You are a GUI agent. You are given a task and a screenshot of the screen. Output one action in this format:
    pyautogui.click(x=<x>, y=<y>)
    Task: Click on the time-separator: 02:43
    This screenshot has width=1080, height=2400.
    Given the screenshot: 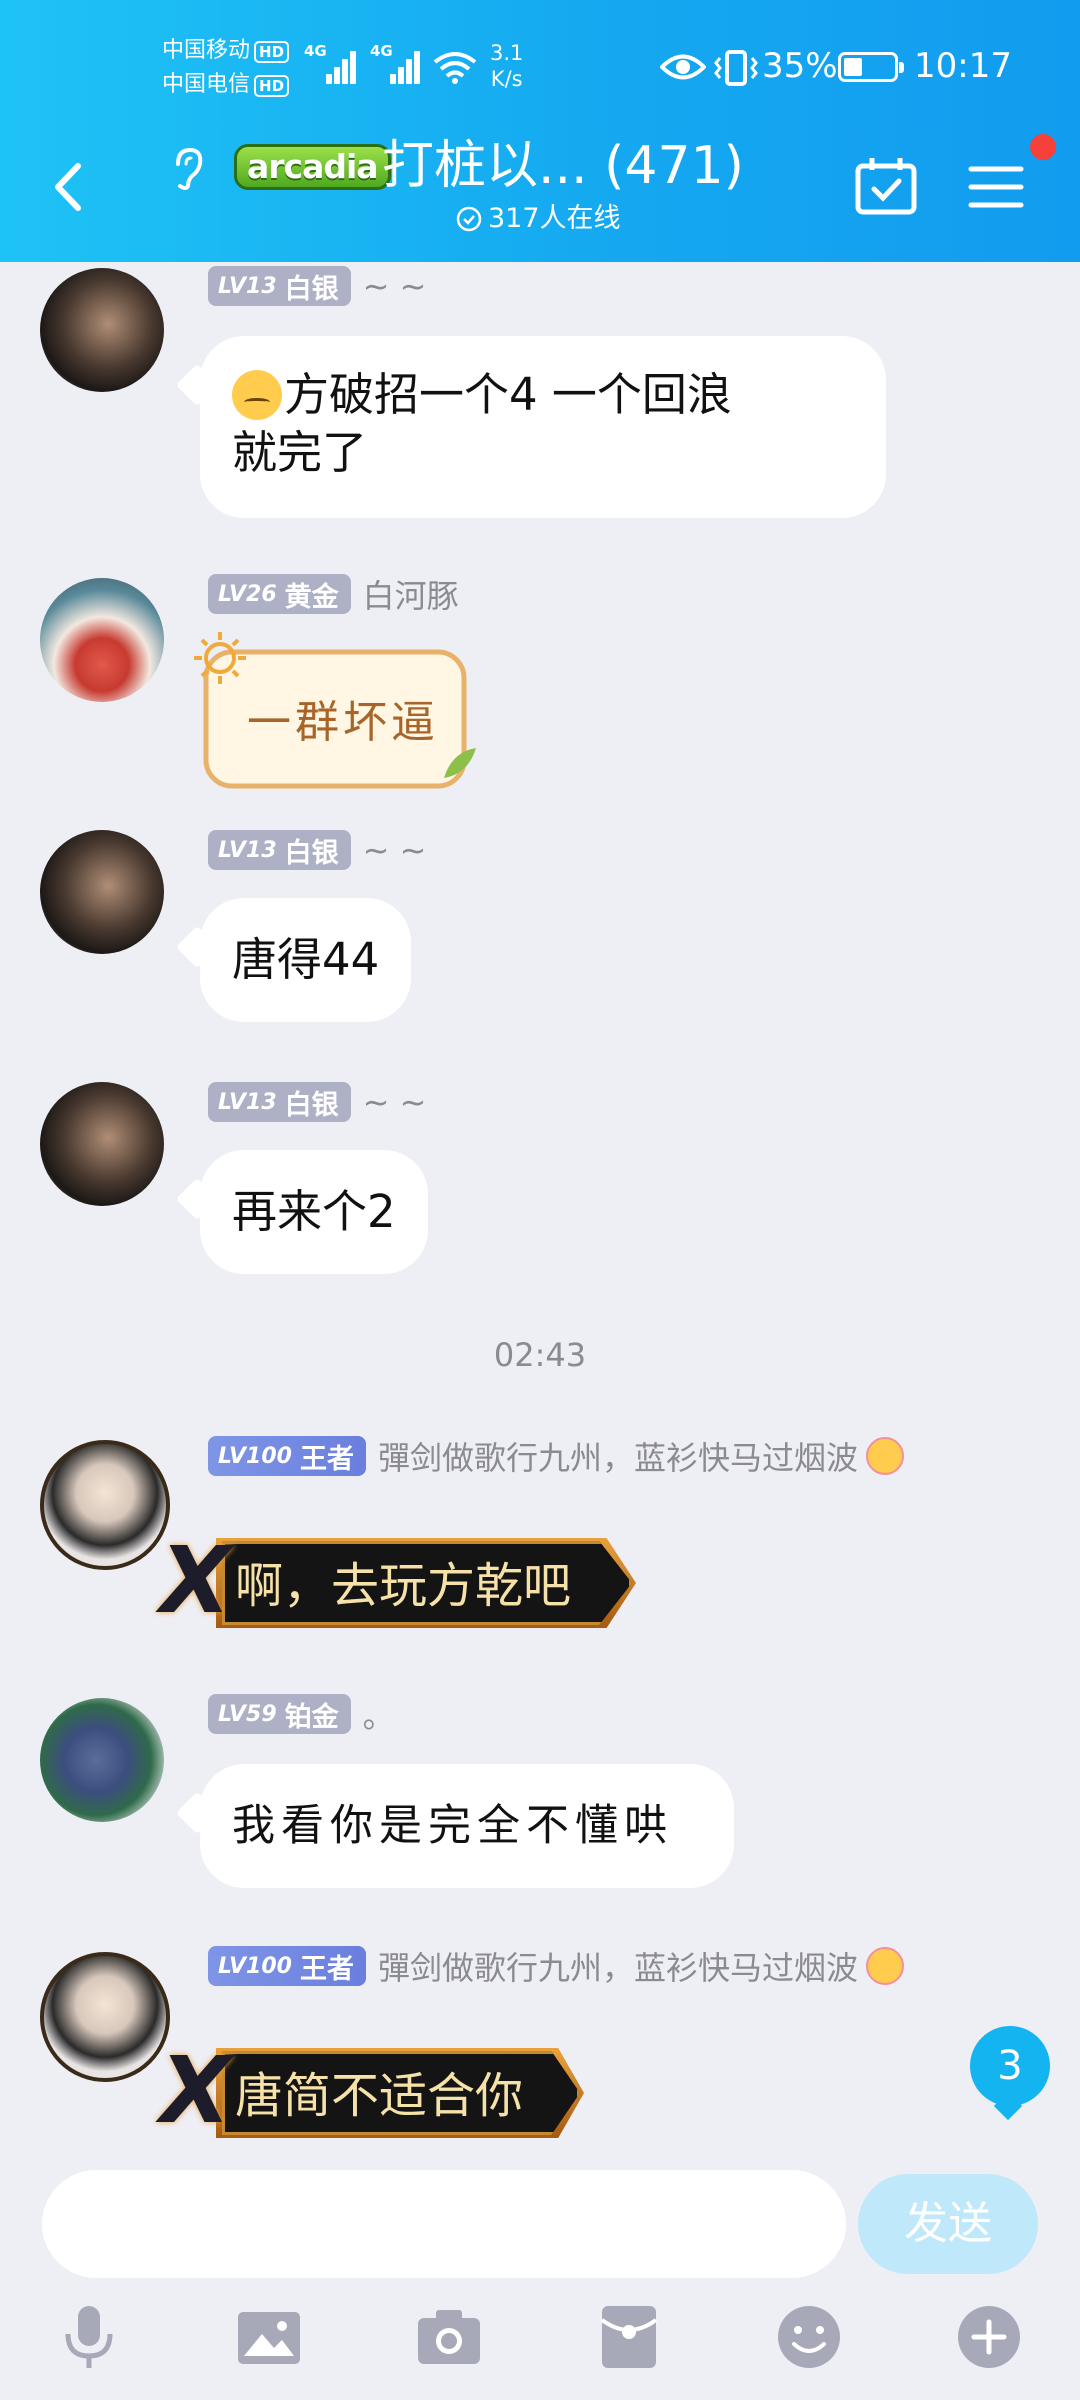 What is the action you would take?
    pyautogui.click(x=540, y=1355)
    